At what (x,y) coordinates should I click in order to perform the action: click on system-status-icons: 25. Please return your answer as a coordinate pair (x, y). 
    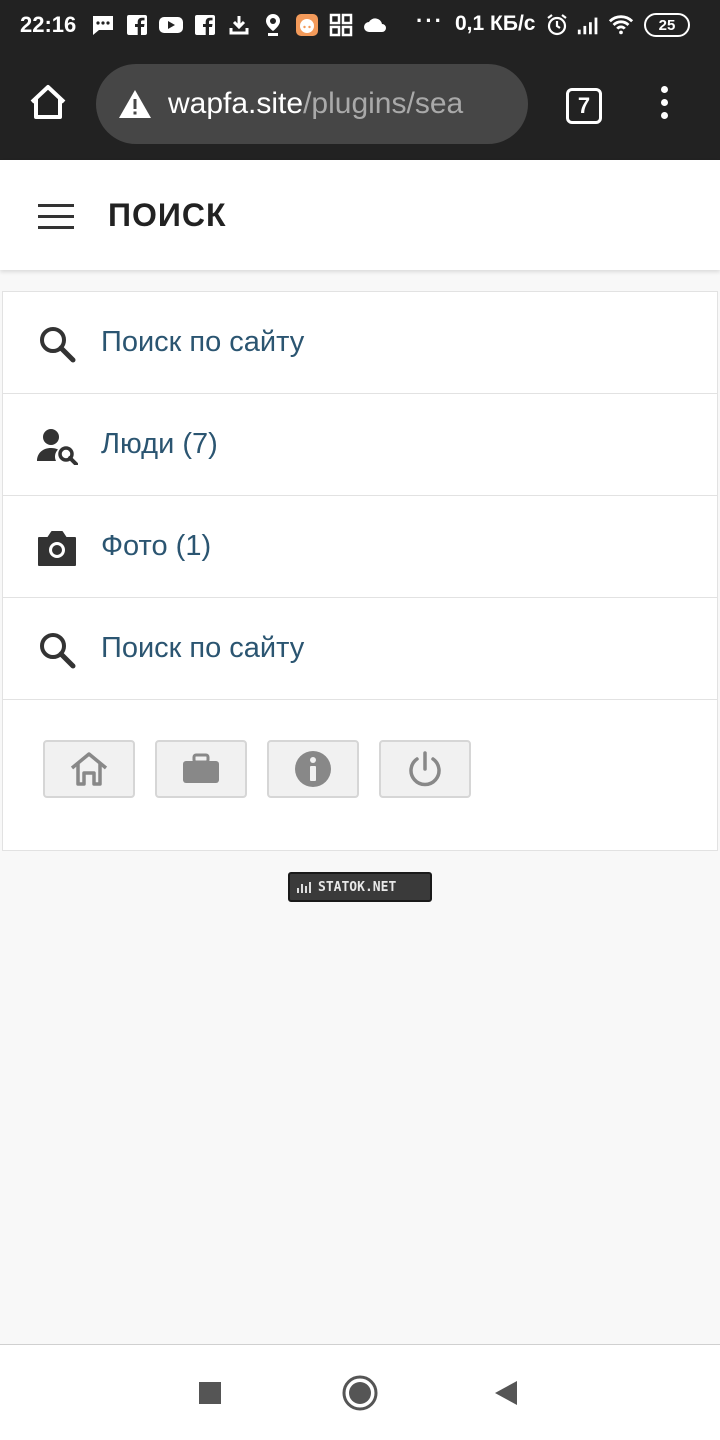
    Looking at the image, I should click on (617, 25).